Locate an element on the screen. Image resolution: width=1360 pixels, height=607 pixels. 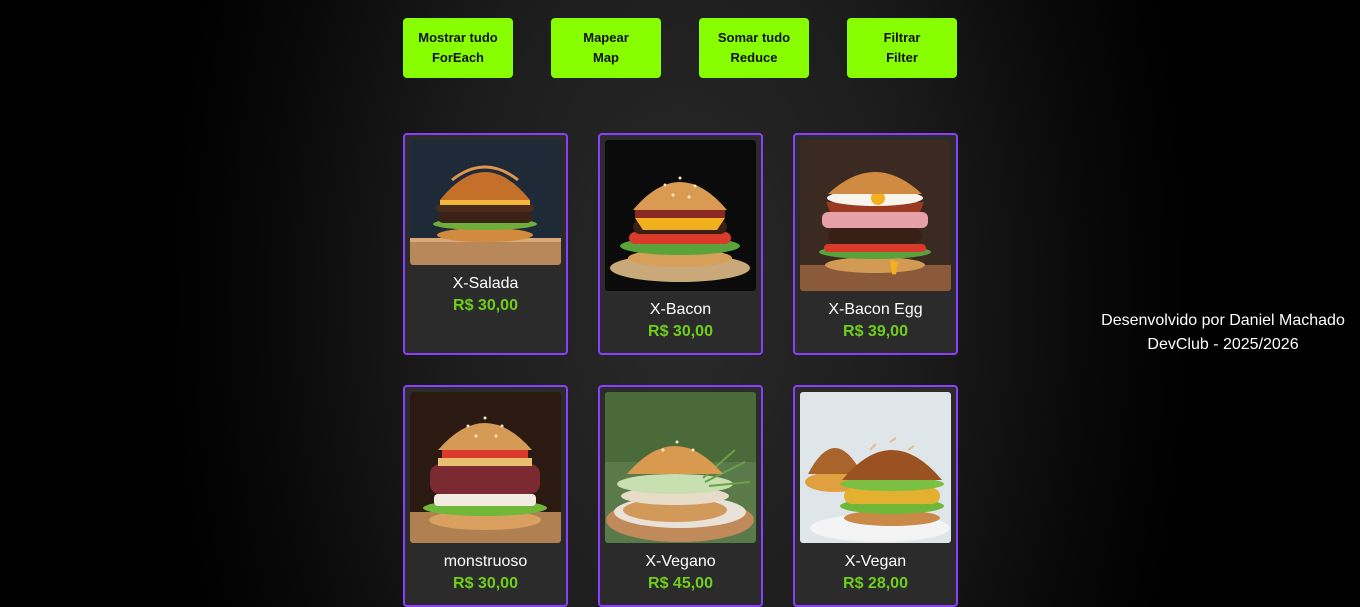
product-card: X-Salada R$ 30,00 is located at coordinates (485, 244).